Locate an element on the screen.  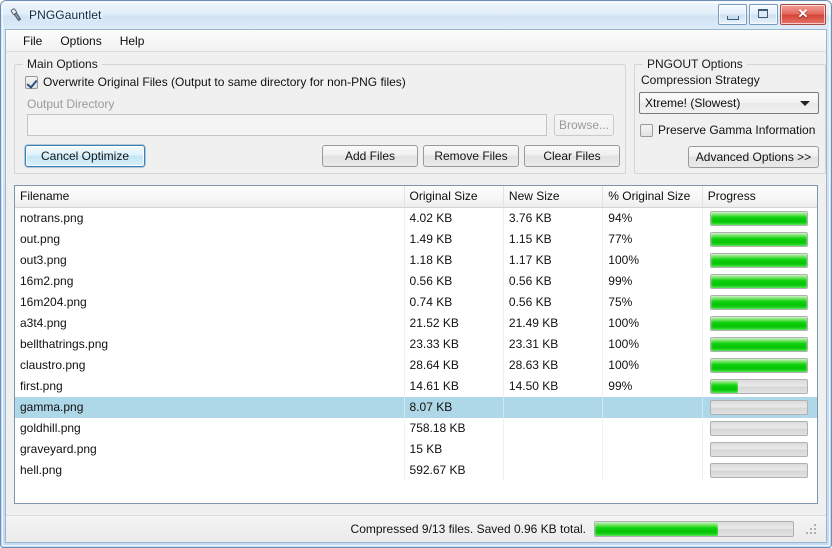
output-directory-input is located at coordinates (287, 125).